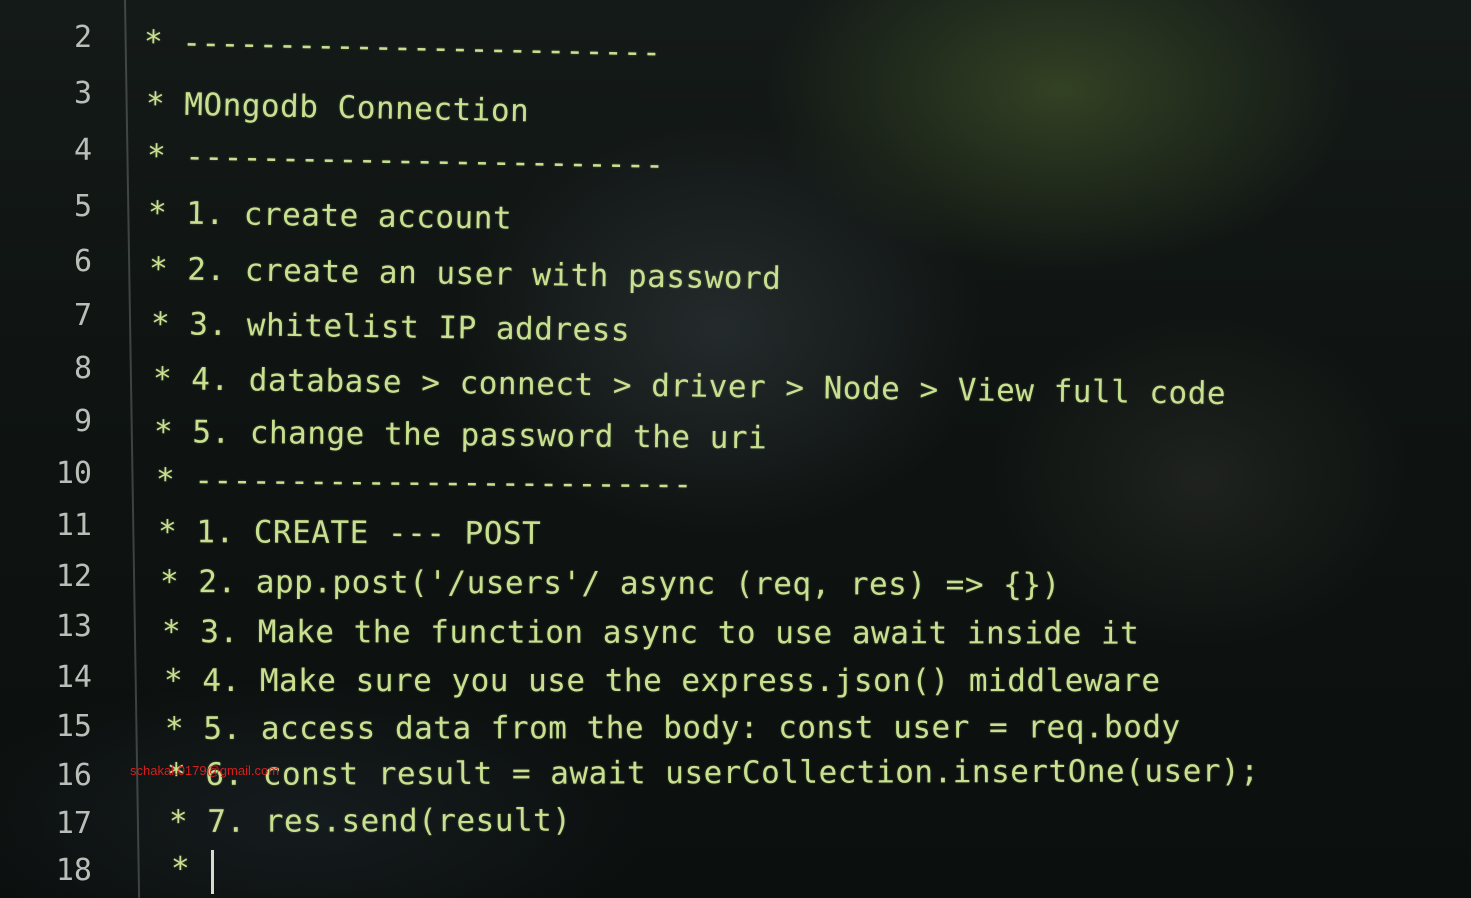  What do you see at coordinates (82, 368) in the screenshot?
I see `line-number: 8` at bounding box center [82, 368].